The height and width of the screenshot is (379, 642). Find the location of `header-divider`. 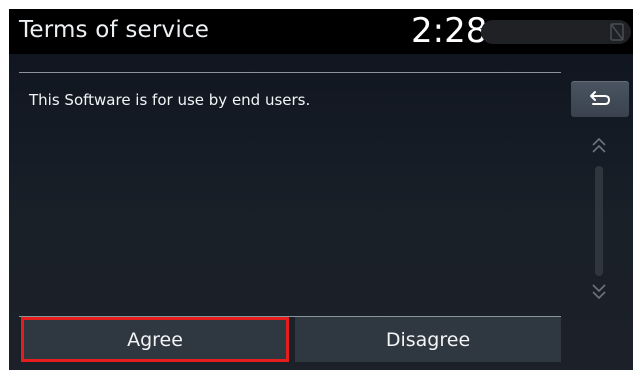

header-divider is located at coordinates (290, 72).